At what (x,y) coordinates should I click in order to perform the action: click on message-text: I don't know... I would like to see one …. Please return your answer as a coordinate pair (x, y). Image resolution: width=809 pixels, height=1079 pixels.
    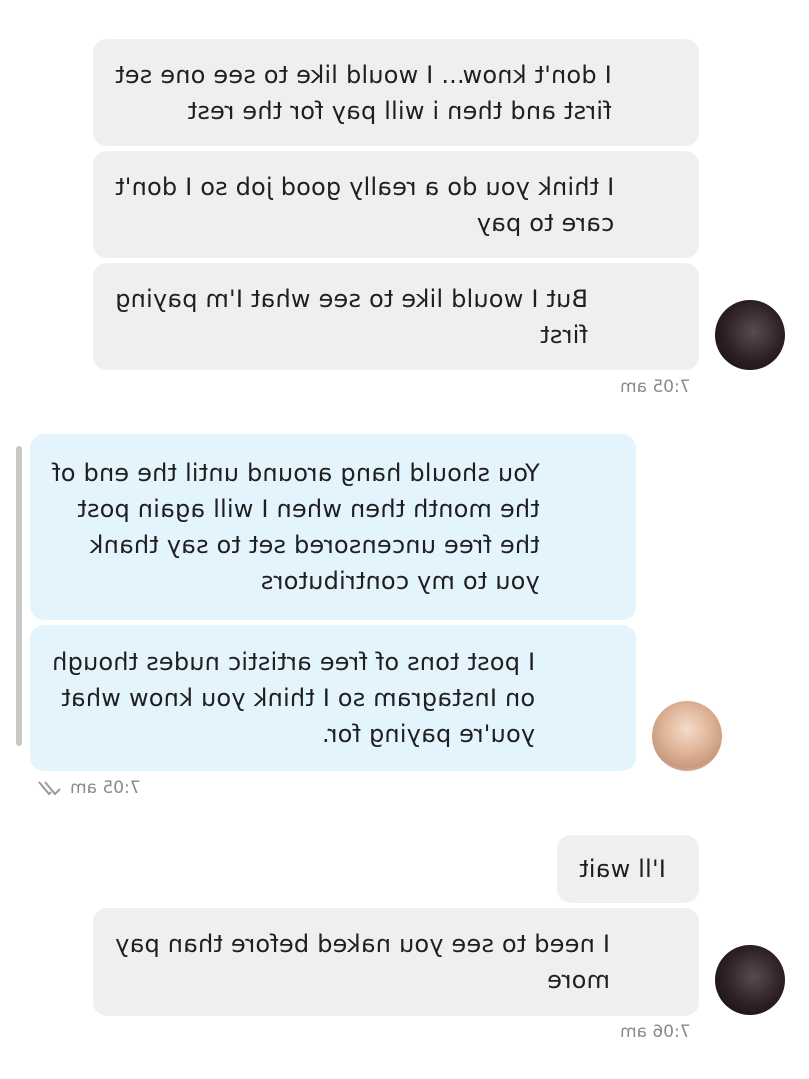
    Looking at the image, I should click on (363, 92).